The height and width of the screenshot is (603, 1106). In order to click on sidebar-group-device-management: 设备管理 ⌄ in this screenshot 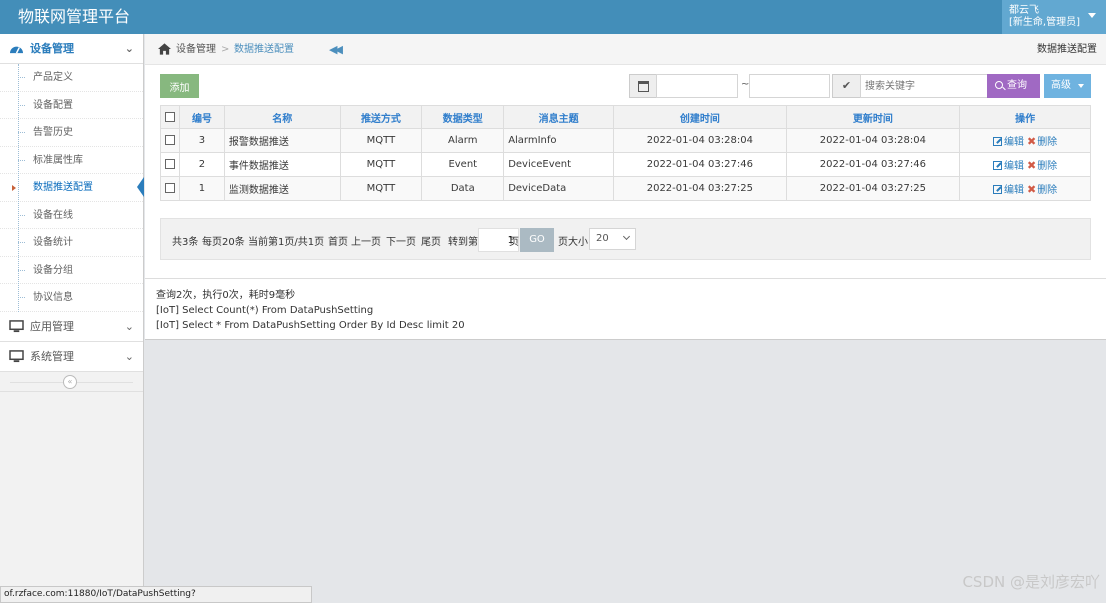, I will do `click(71, 49)`.